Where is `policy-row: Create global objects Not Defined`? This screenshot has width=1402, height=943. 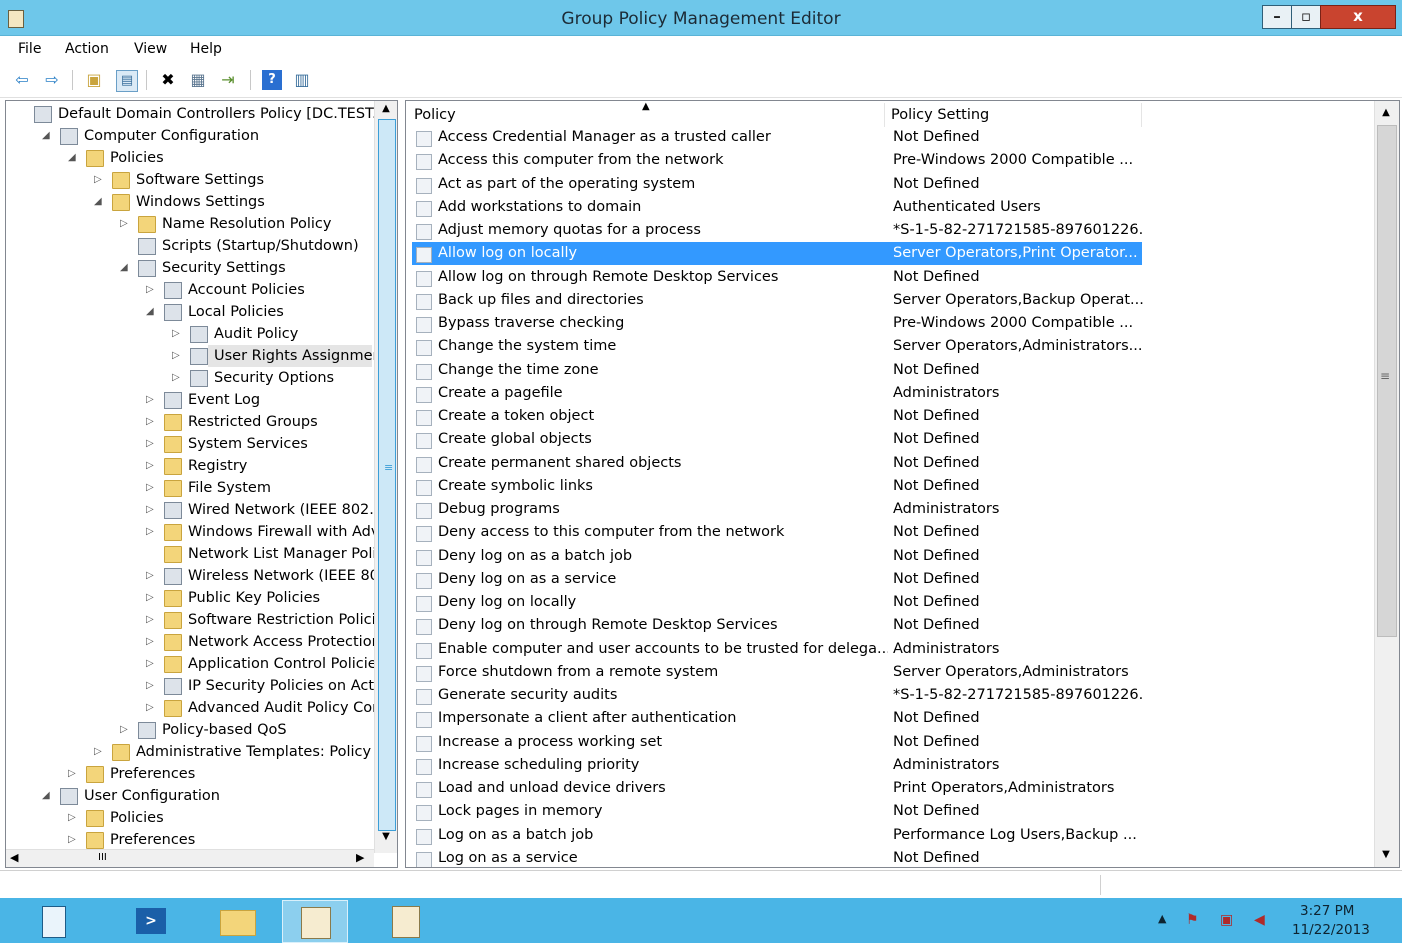
policy-row: Create global objects Not Defined is located at coordinates (777, 439).